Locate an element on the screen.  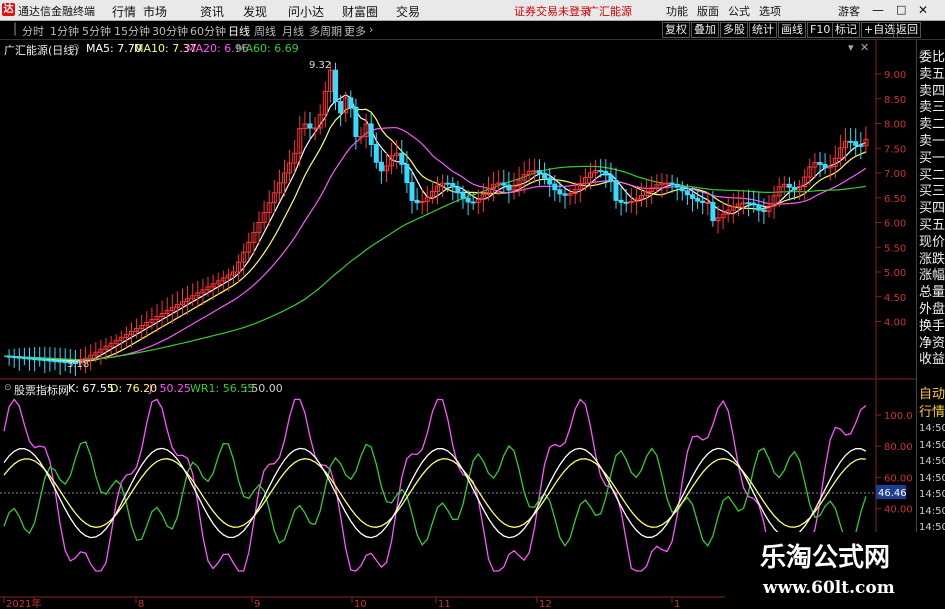
x-tick-label: 9 is located at coordinates (257, 604).